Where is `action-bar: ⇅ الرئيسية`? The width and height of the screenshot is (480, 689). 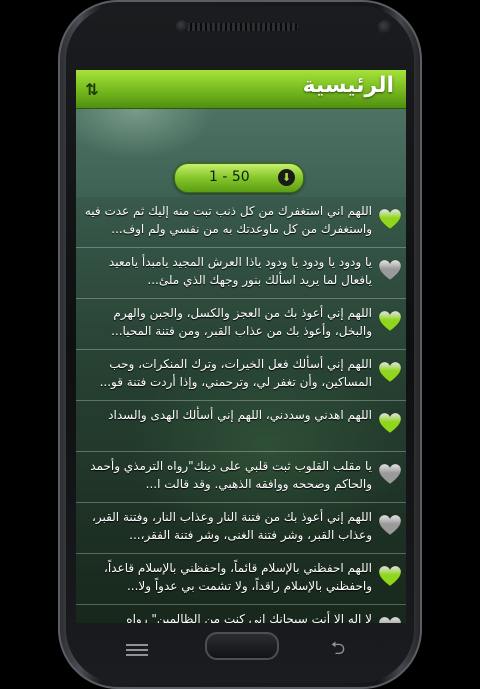
action-bar: ⇅ الرئيسية is located at coordinates (241, 89).